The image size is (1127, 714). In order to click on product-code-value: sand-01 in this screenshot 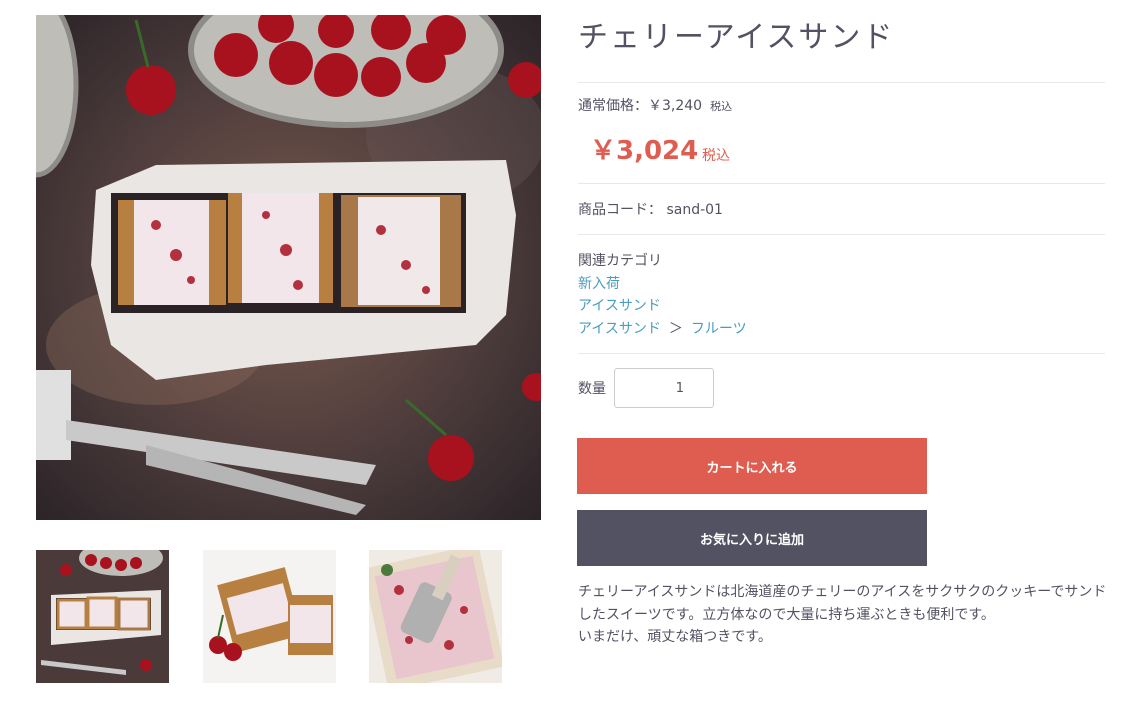, I will do `click(694, 210)`.